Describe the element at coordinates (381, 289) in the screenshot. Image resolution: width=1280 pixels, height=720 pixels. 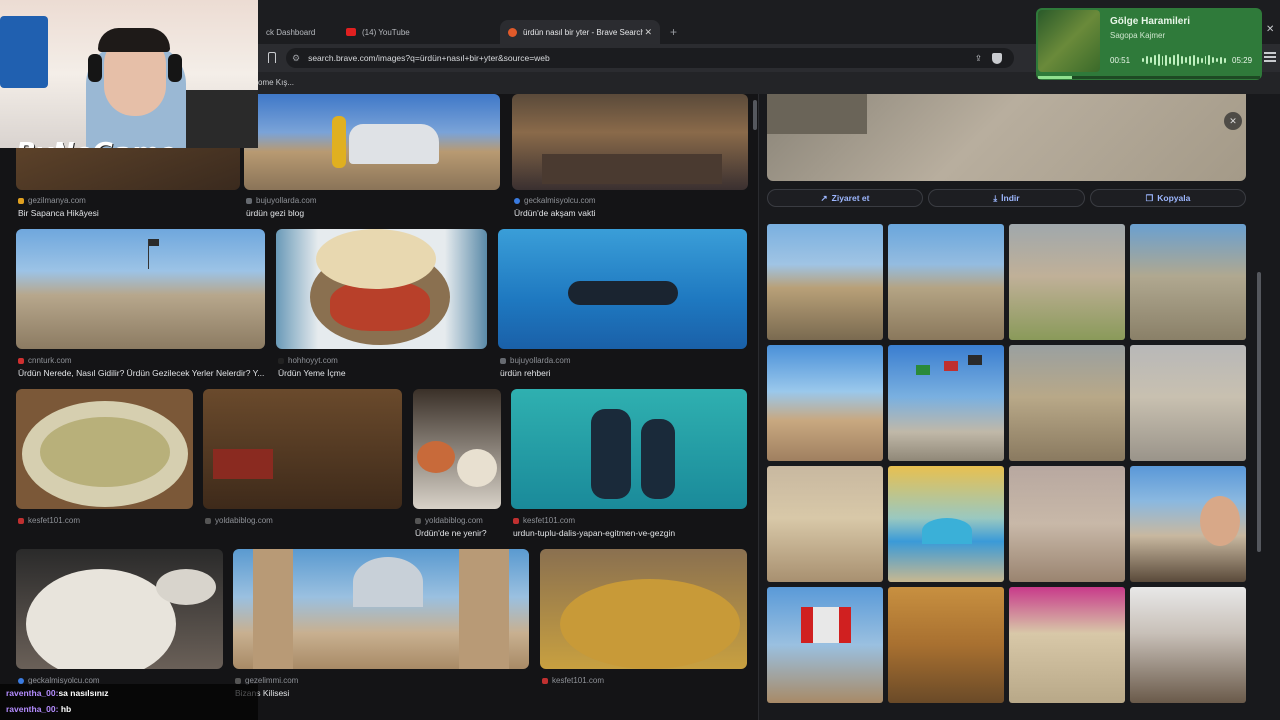
I see `result-image-food` at that location.